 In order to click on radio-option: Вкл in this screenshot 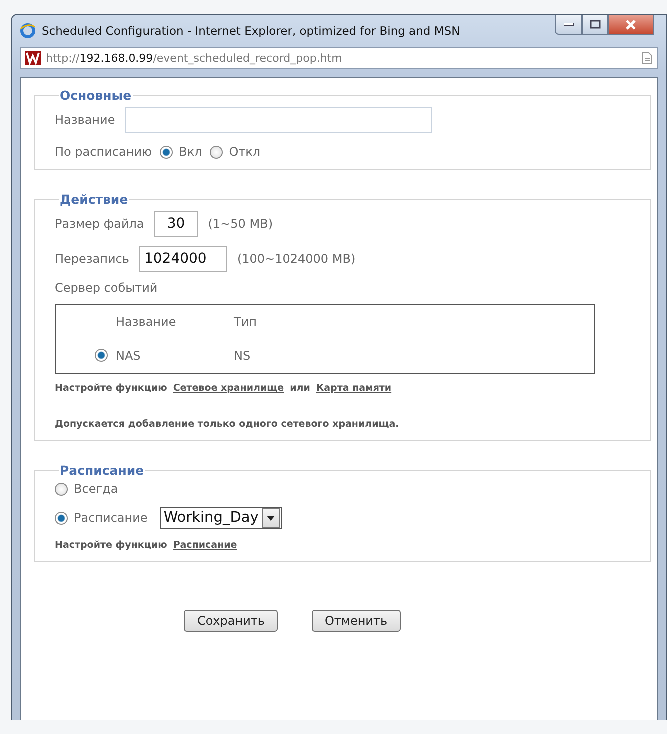, I will do `click(181, 152)`.